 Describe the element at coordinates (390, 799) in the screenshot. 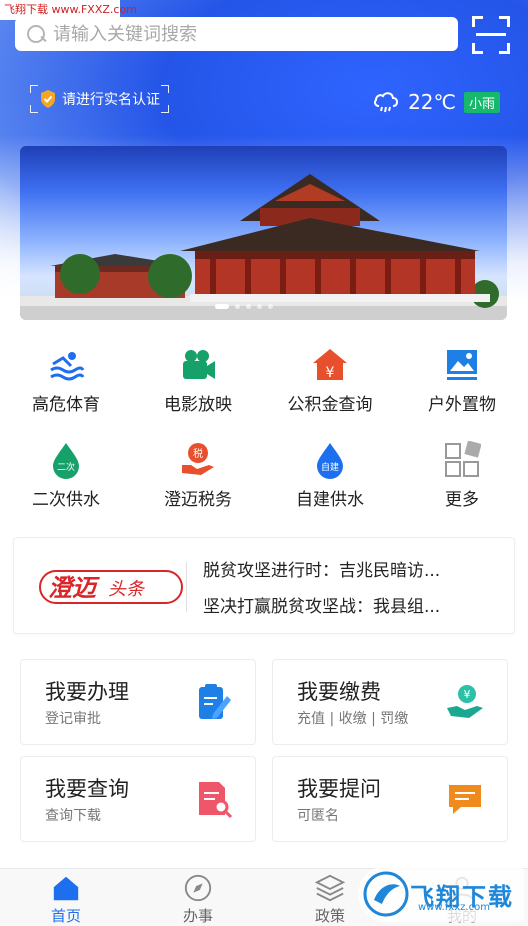

I see `card-ask: 我要提问 可匿名` at that location.